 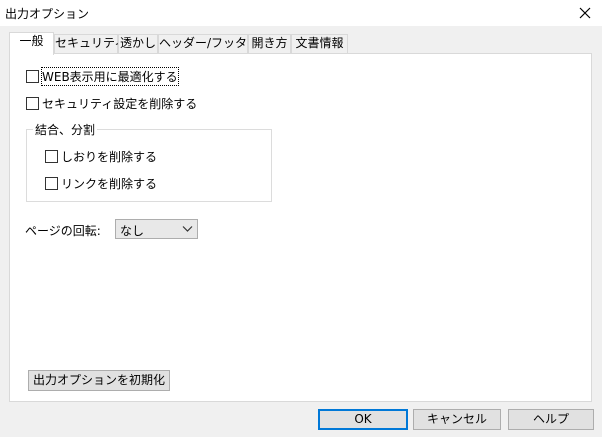 I want to click on page-rotation-select: なし, so click(x=156, y=229).